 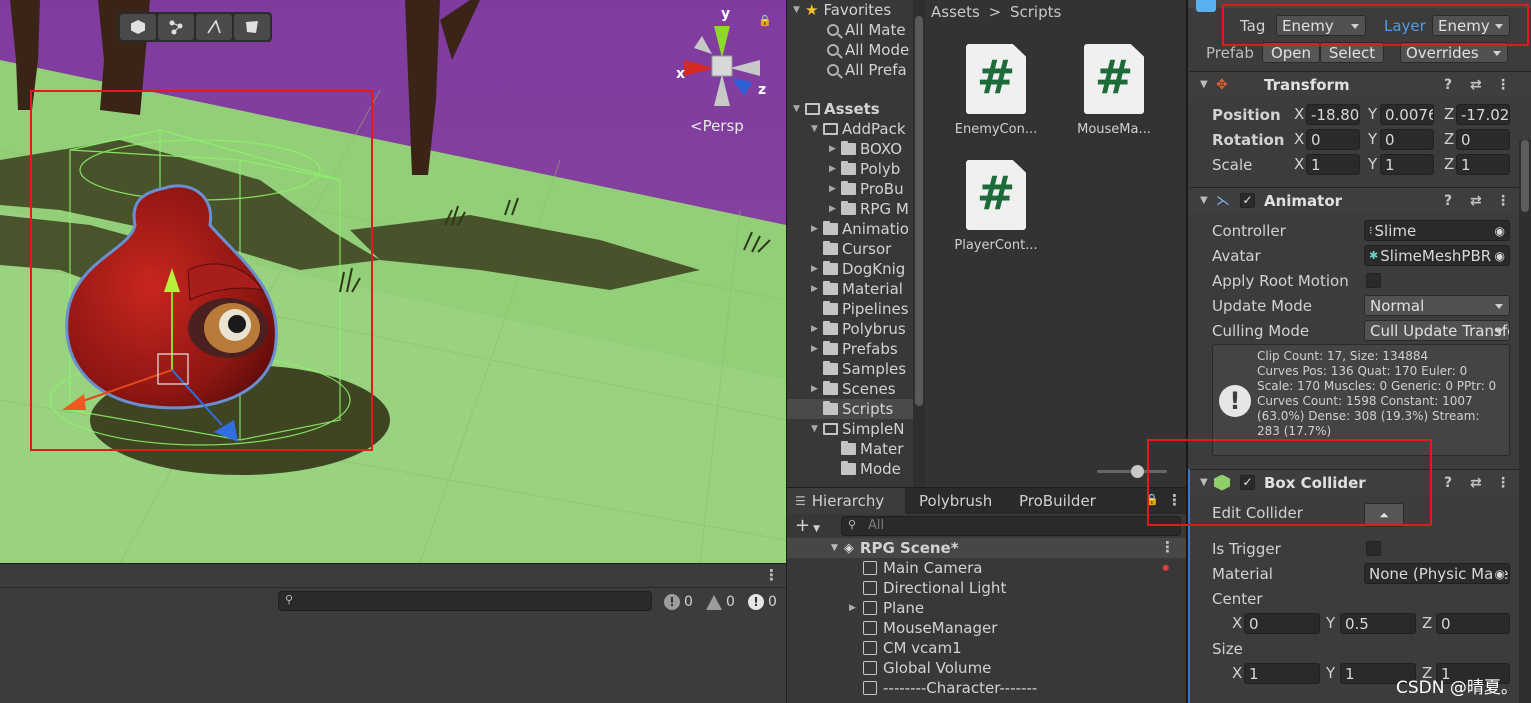 I want to click on tree-folder-materials: Mater, so click(x=866, y=449).